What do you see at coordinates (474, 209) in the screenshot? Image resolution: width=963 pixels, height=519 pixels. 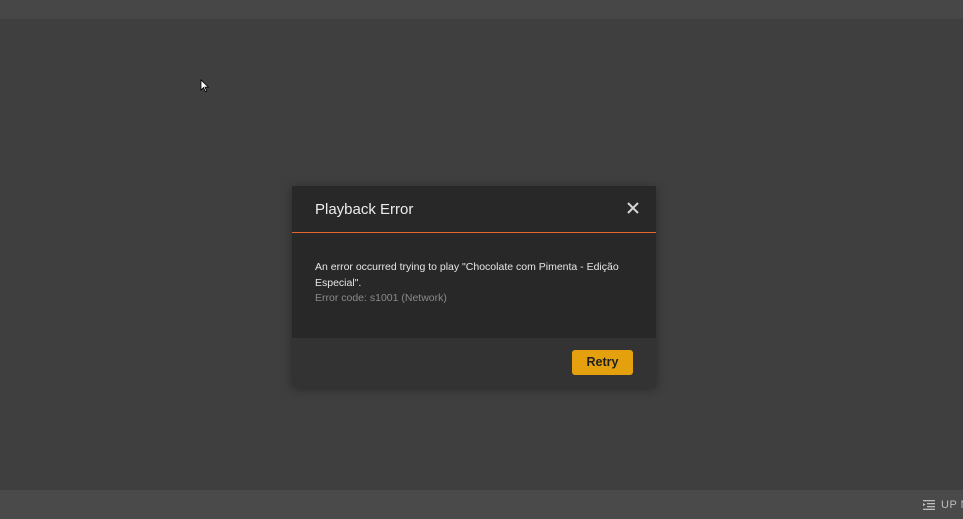 I see `dialog-header: Playback Error` at bounding box center [474, 209].